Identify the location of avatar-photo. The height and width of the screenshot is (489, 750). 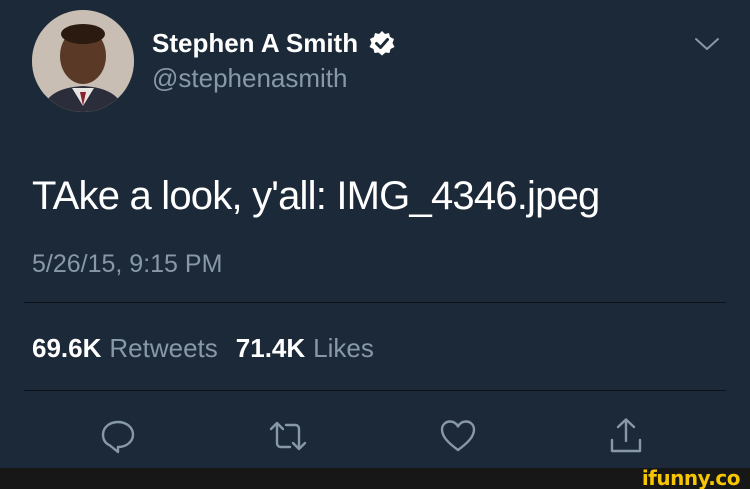
(83, 61).